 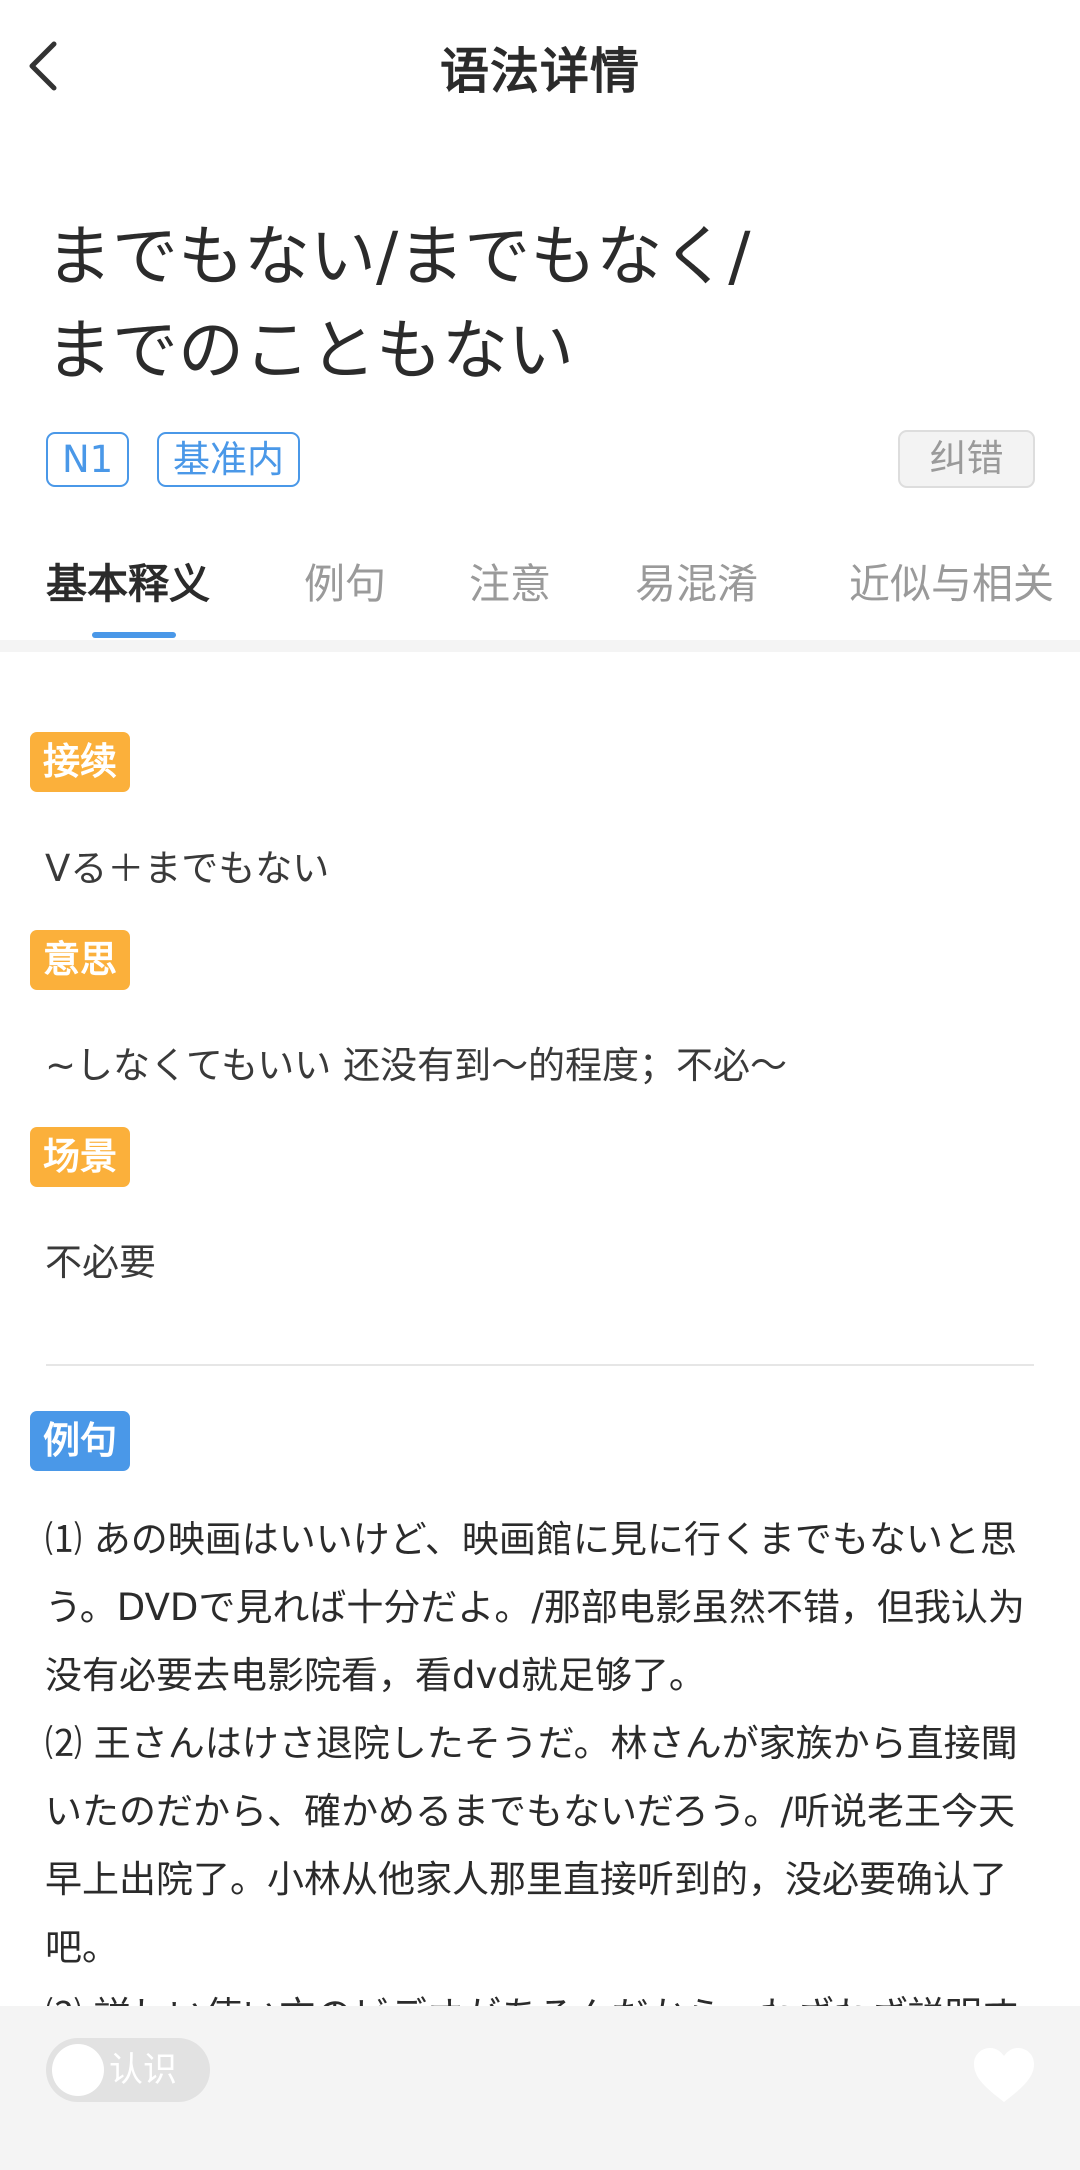 What do you see at coordinates (540, 2088) in the screenshot?
I see `bottom-bar: 认识` at bounding box center [540, 2088].